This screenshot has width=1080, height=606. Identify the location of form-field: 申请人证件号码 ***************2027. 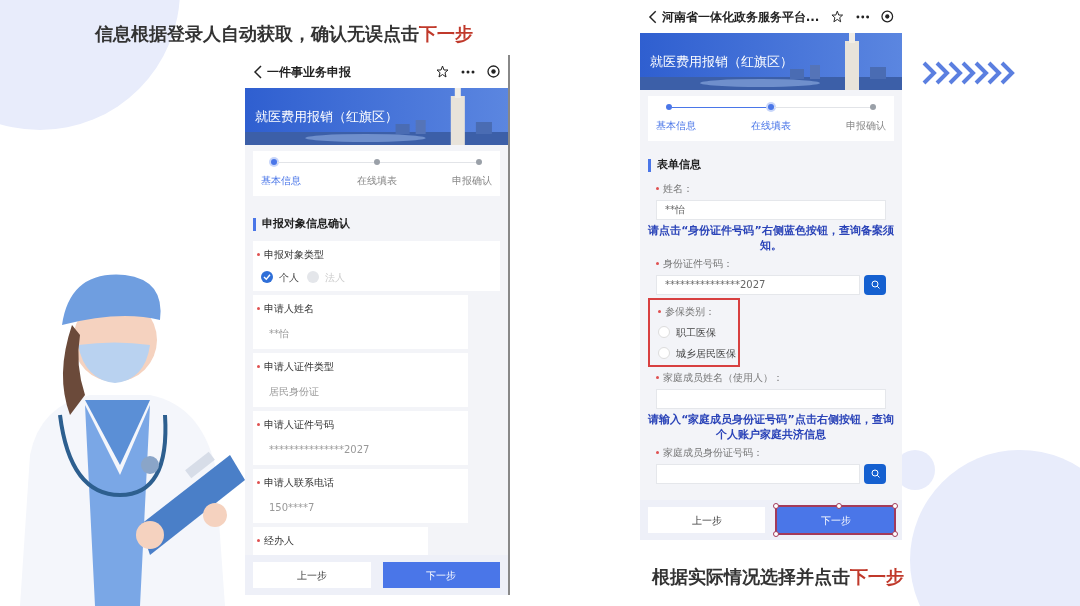
(360, 437).